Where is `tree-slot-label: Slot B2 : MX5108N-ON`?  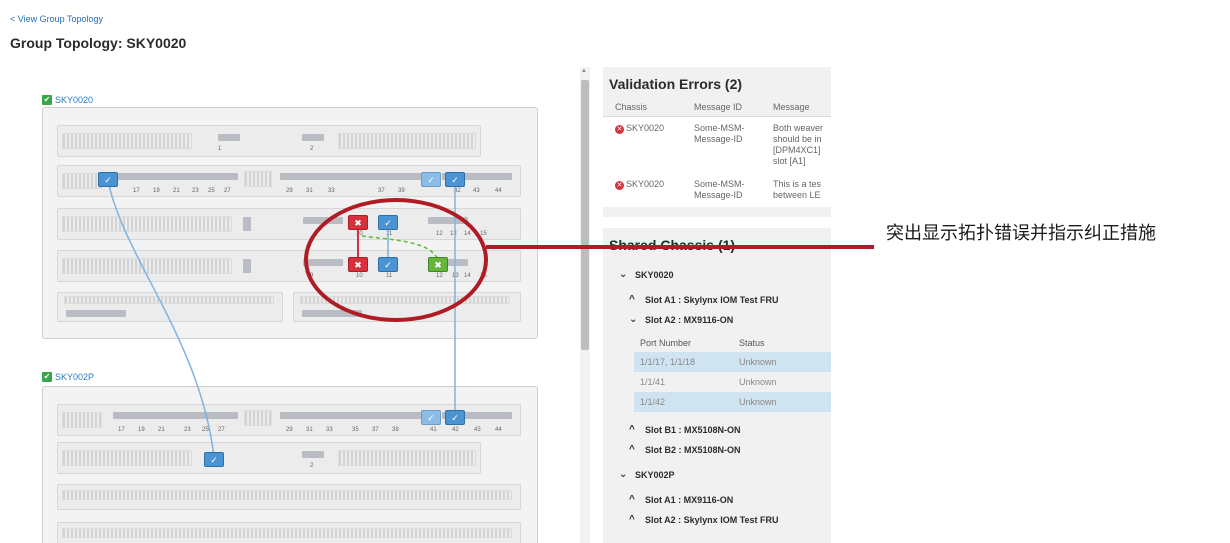
tree-slot-label: Slot B2 : MX5108N-ON is located at coordinates (693, 449).